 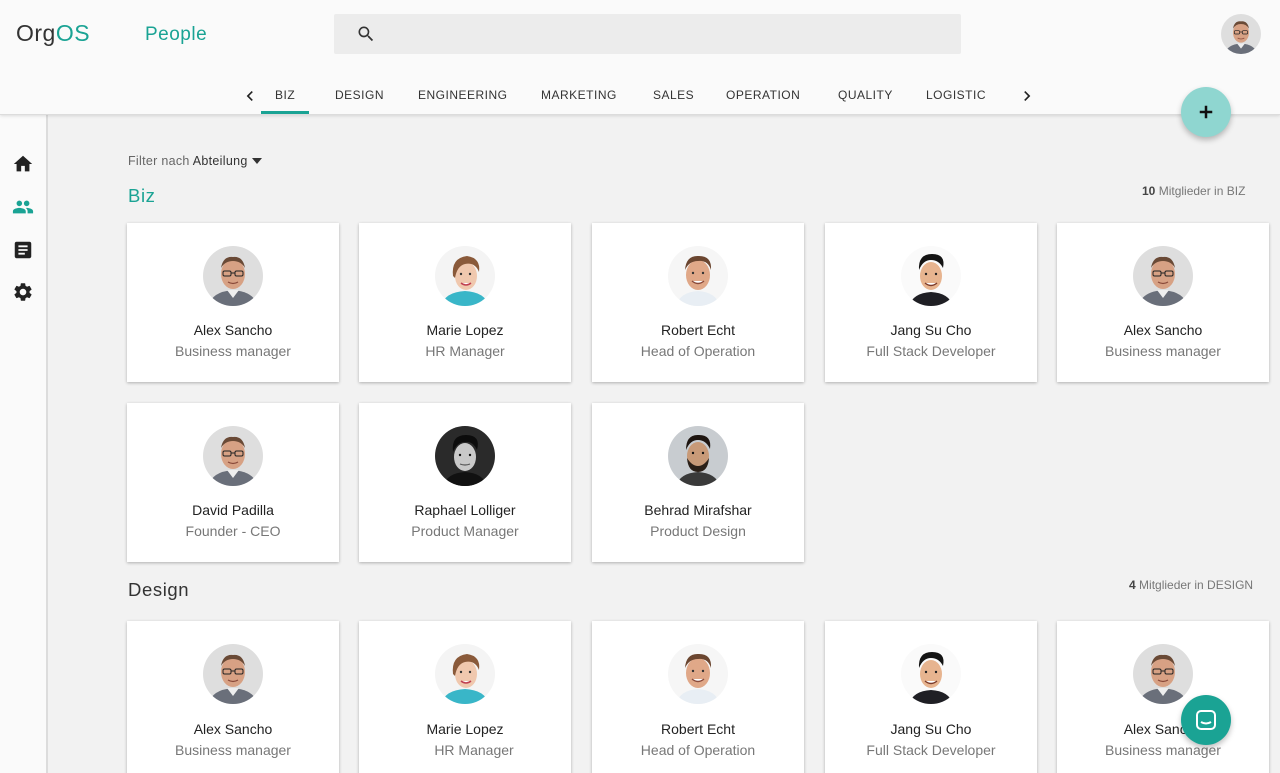 I want to click on add-icon, so click(x=1206, y=112).